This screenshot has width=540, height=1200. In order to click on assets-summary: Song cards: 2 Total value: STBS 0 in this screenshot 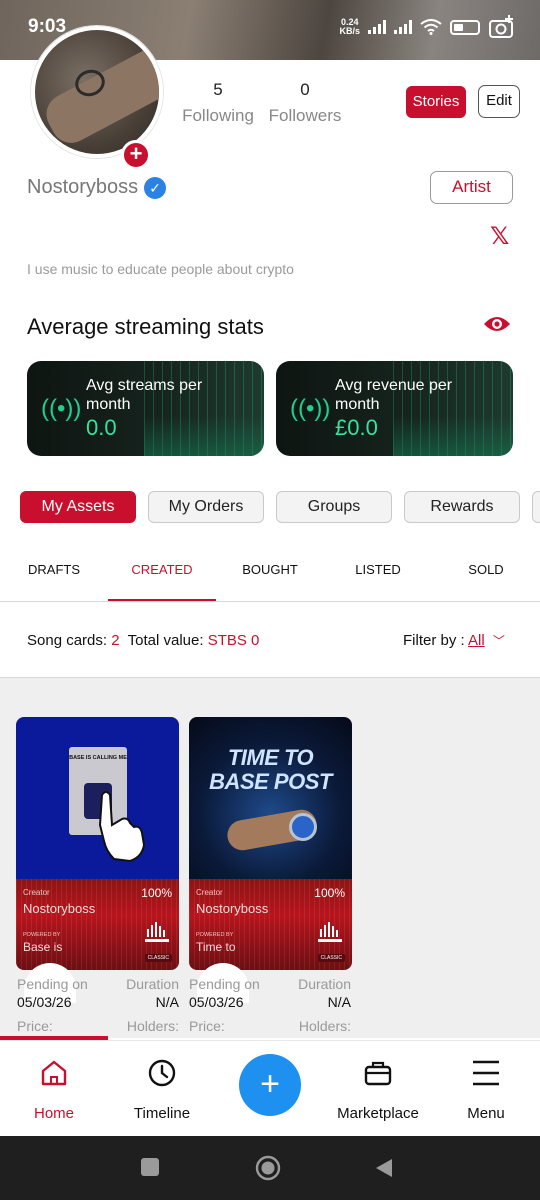, I will do `click(143, 640)`.